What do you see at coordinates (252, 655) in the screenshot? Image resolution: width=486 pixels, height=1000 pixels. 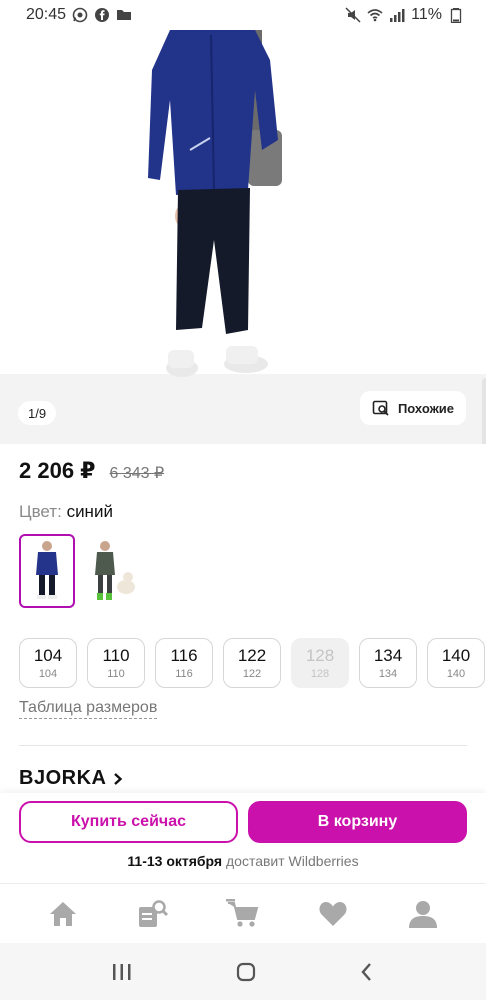 I see `size-ru: 122` at bounding box center [252, 655].